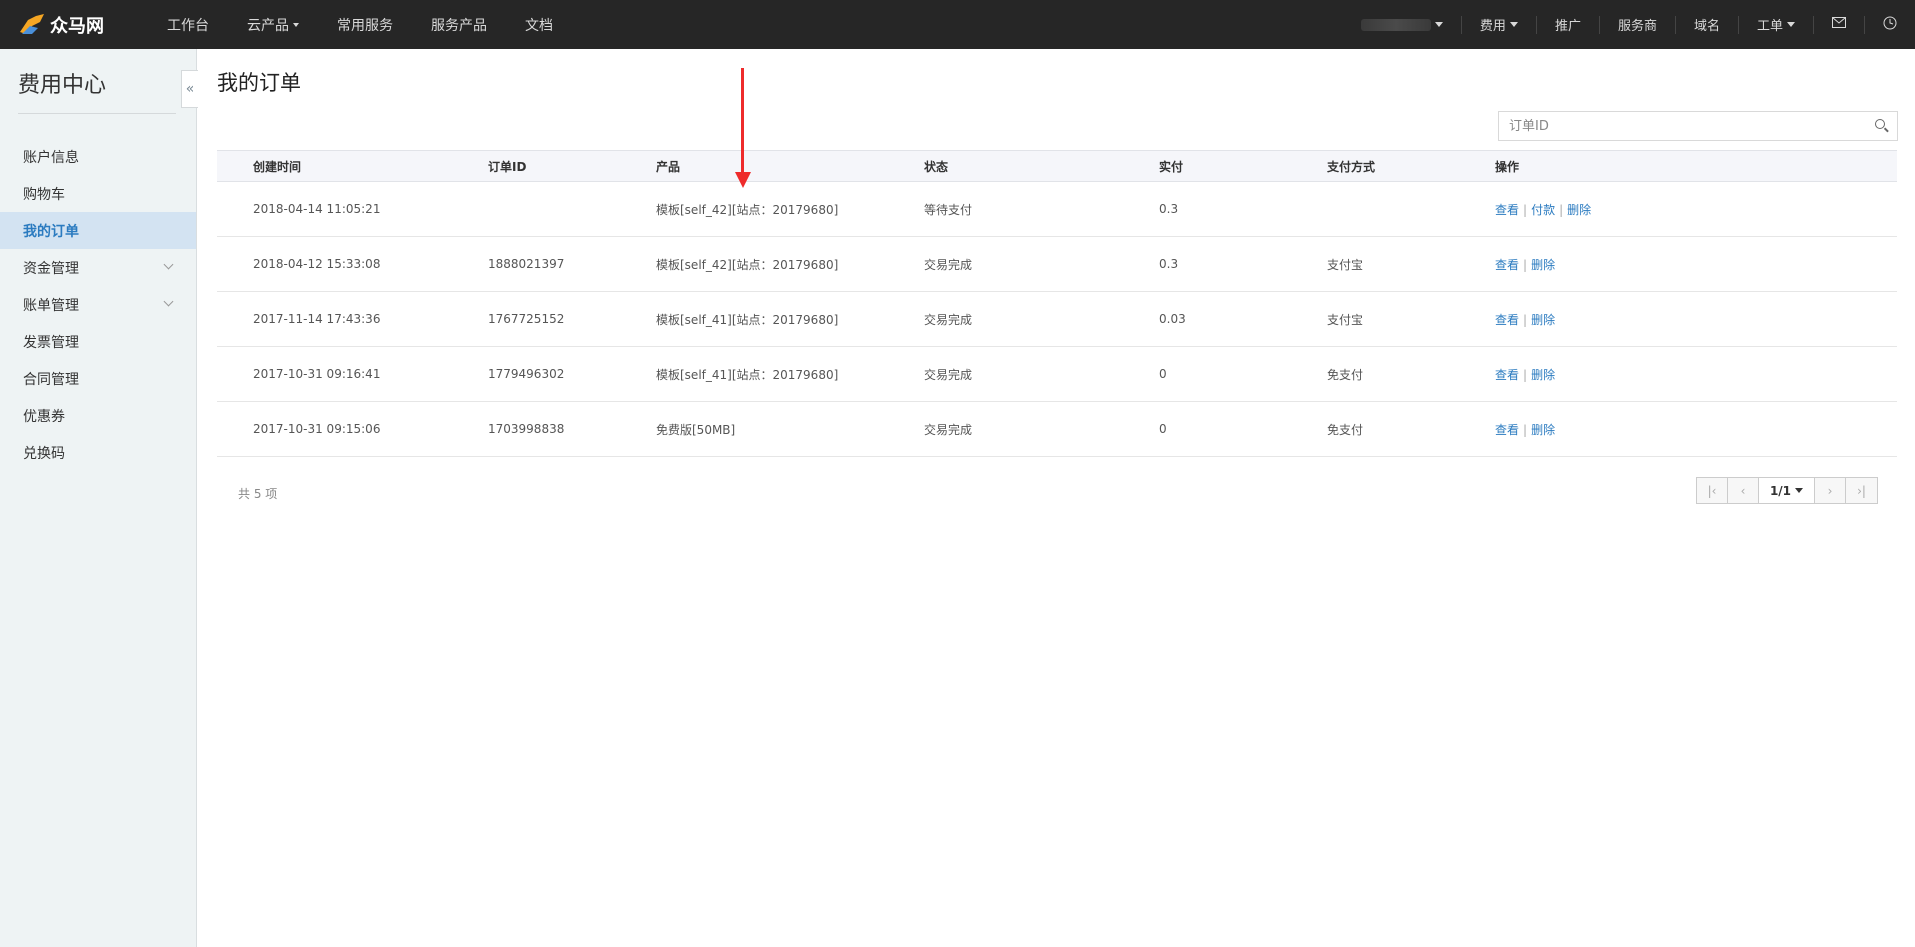 This screenshot has height=947, width=1915. What do you see at coordinates (268, 25) in the screenshot?
I see `nav-item-label: 云产品` at bounding box center [268, 25].